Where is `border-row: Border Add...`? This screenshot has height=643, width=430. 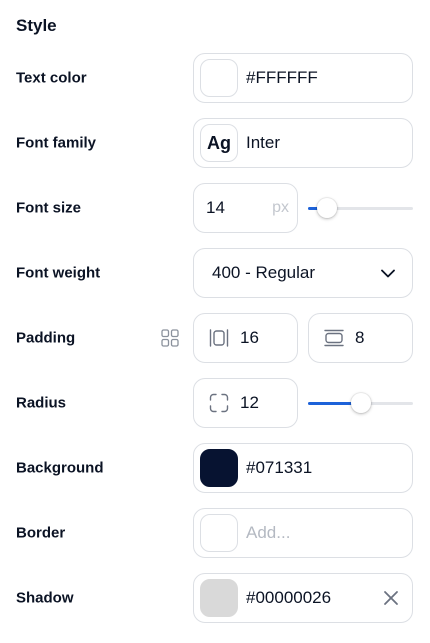 border-row: Border Add... is located at coordinates (215, 533).